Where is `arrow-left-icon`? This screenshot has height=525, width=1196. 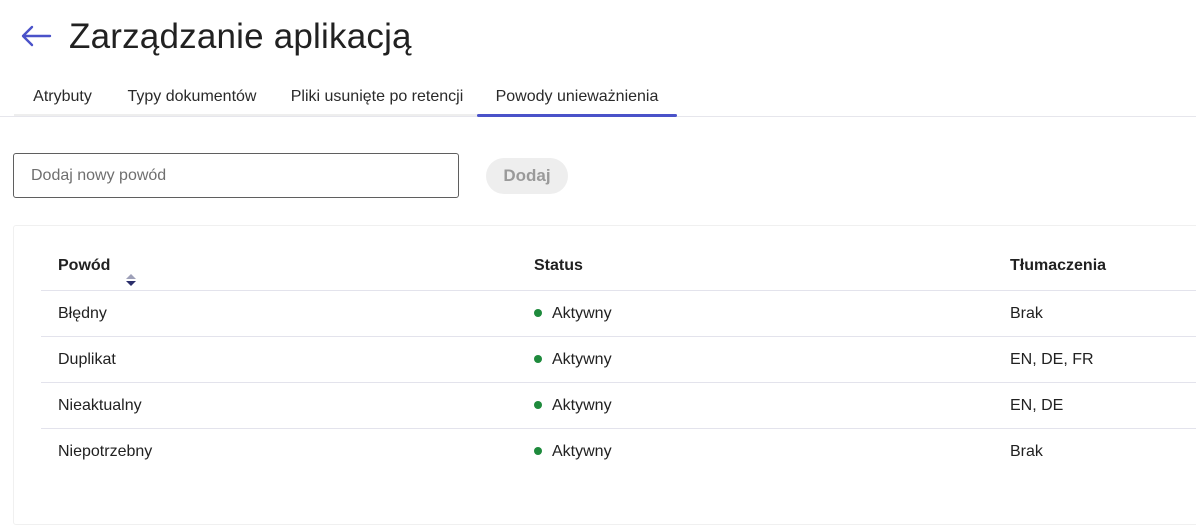 arrow-left-icon is located at coordinates (36, 36).